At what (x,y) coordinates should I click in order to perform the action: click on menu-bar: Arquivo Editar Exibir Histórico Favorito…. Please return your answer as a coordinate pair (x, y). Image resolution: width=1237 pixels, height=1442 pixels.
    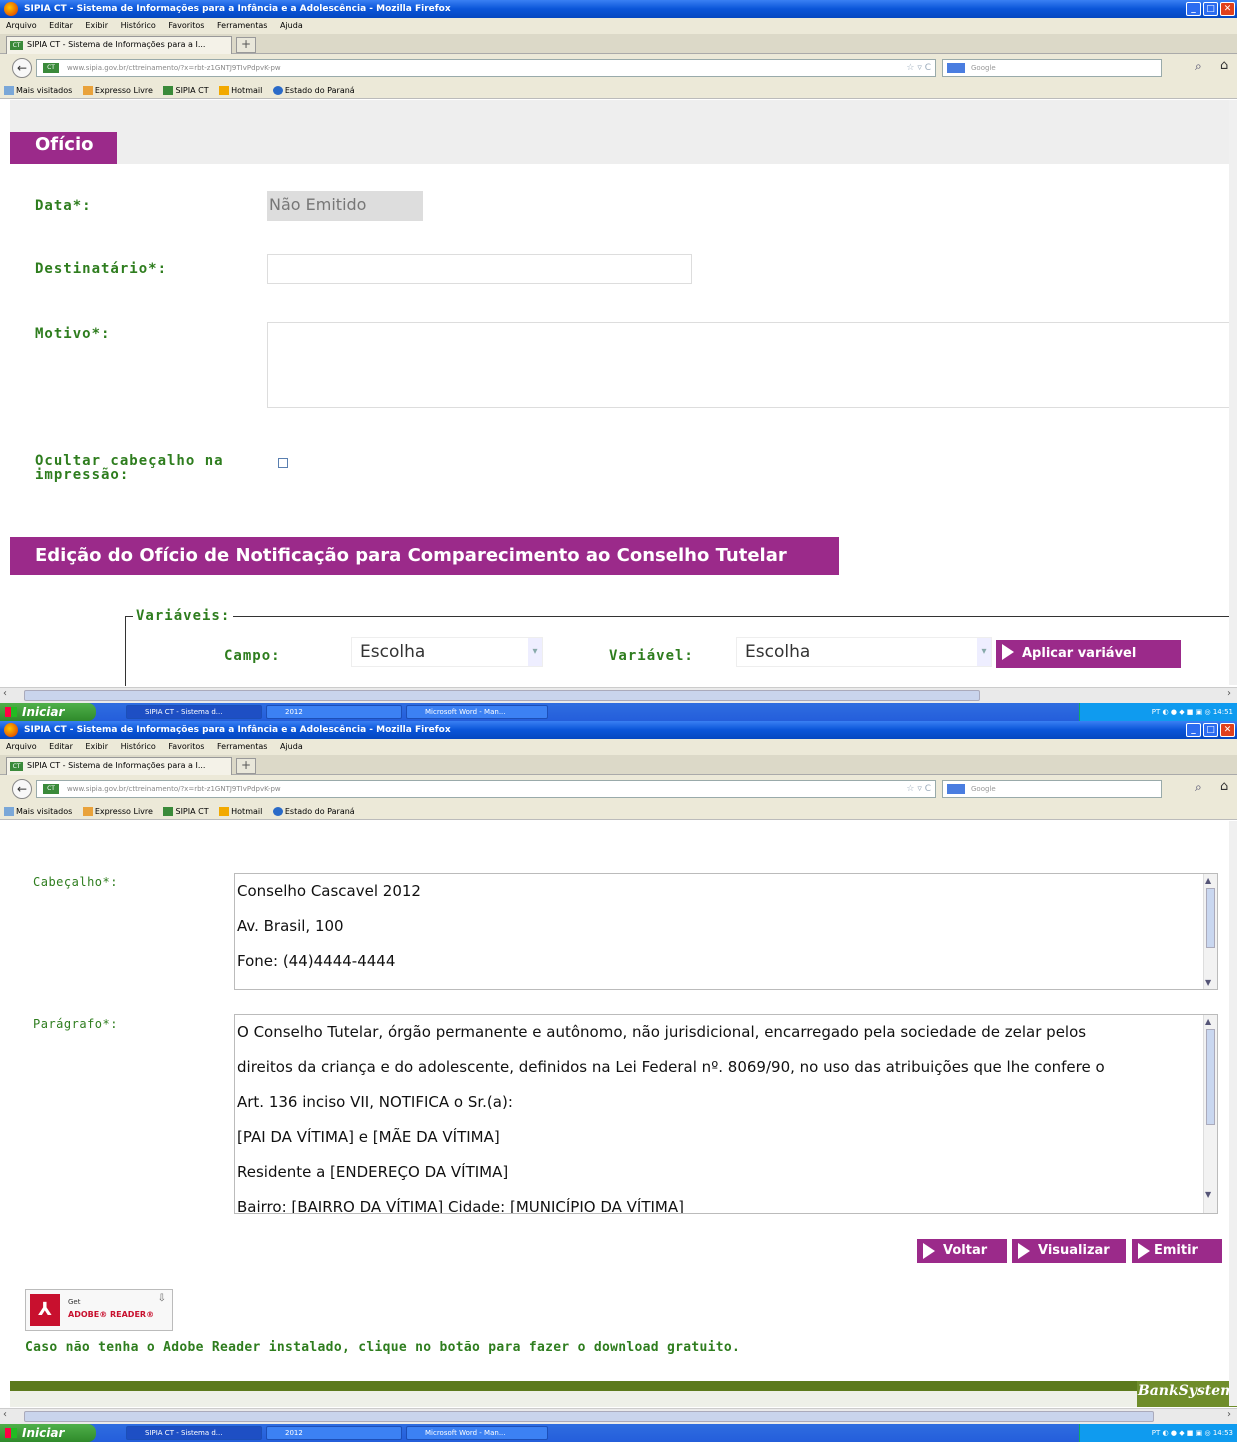
    Looking at the image, I should click on (618, 26).